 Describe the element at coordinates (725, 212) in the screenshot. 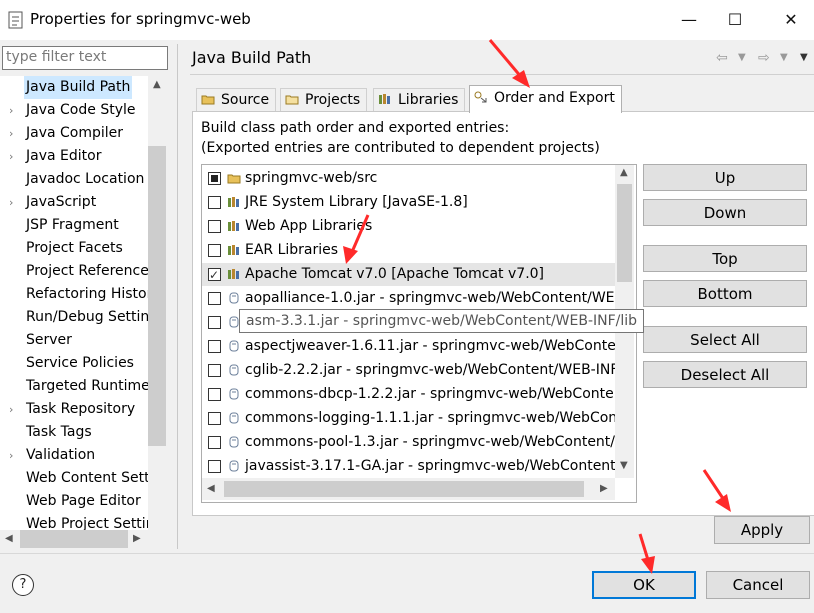

I see `down-button: Down` at that location.